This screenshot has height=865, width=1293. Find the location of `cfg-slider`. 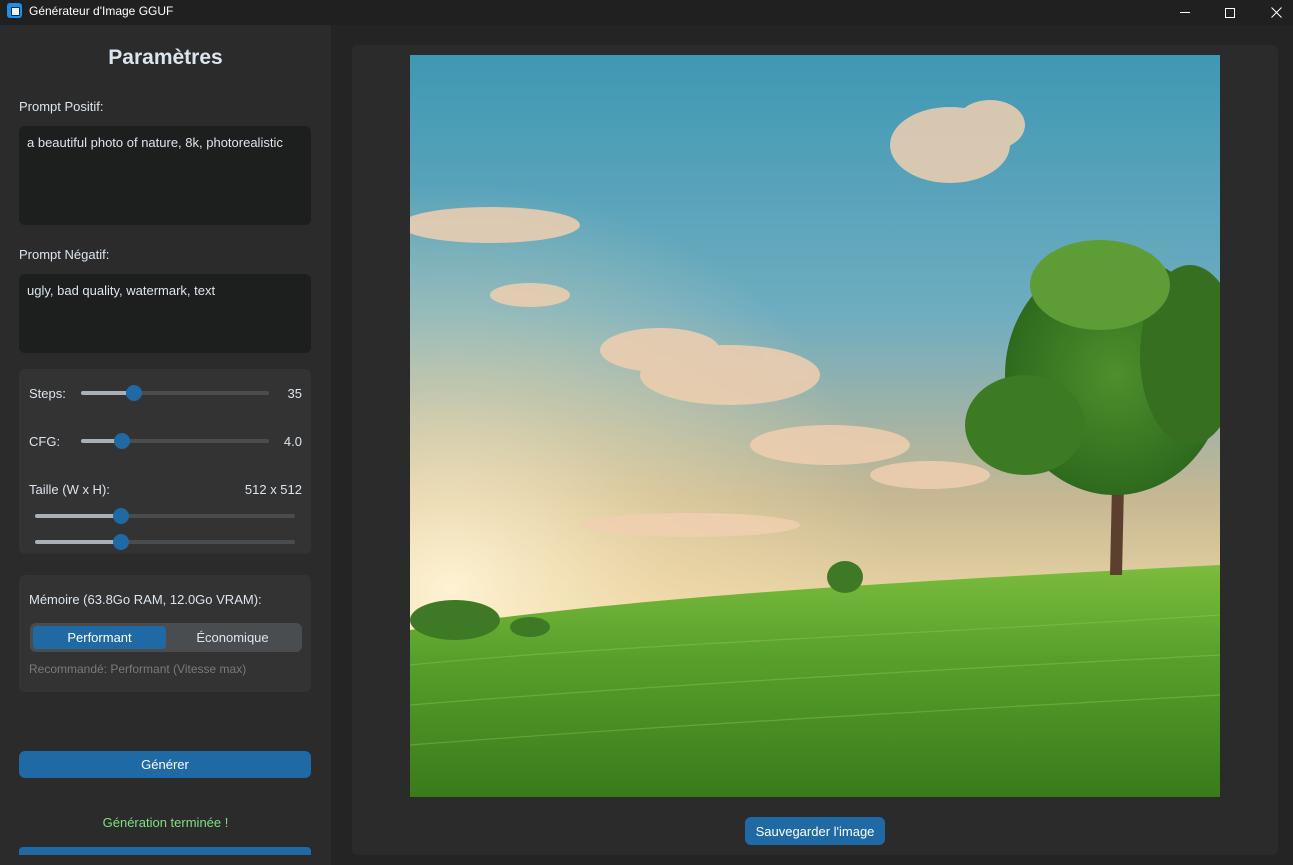

cfg-slider is located at coordinates (175, 441).